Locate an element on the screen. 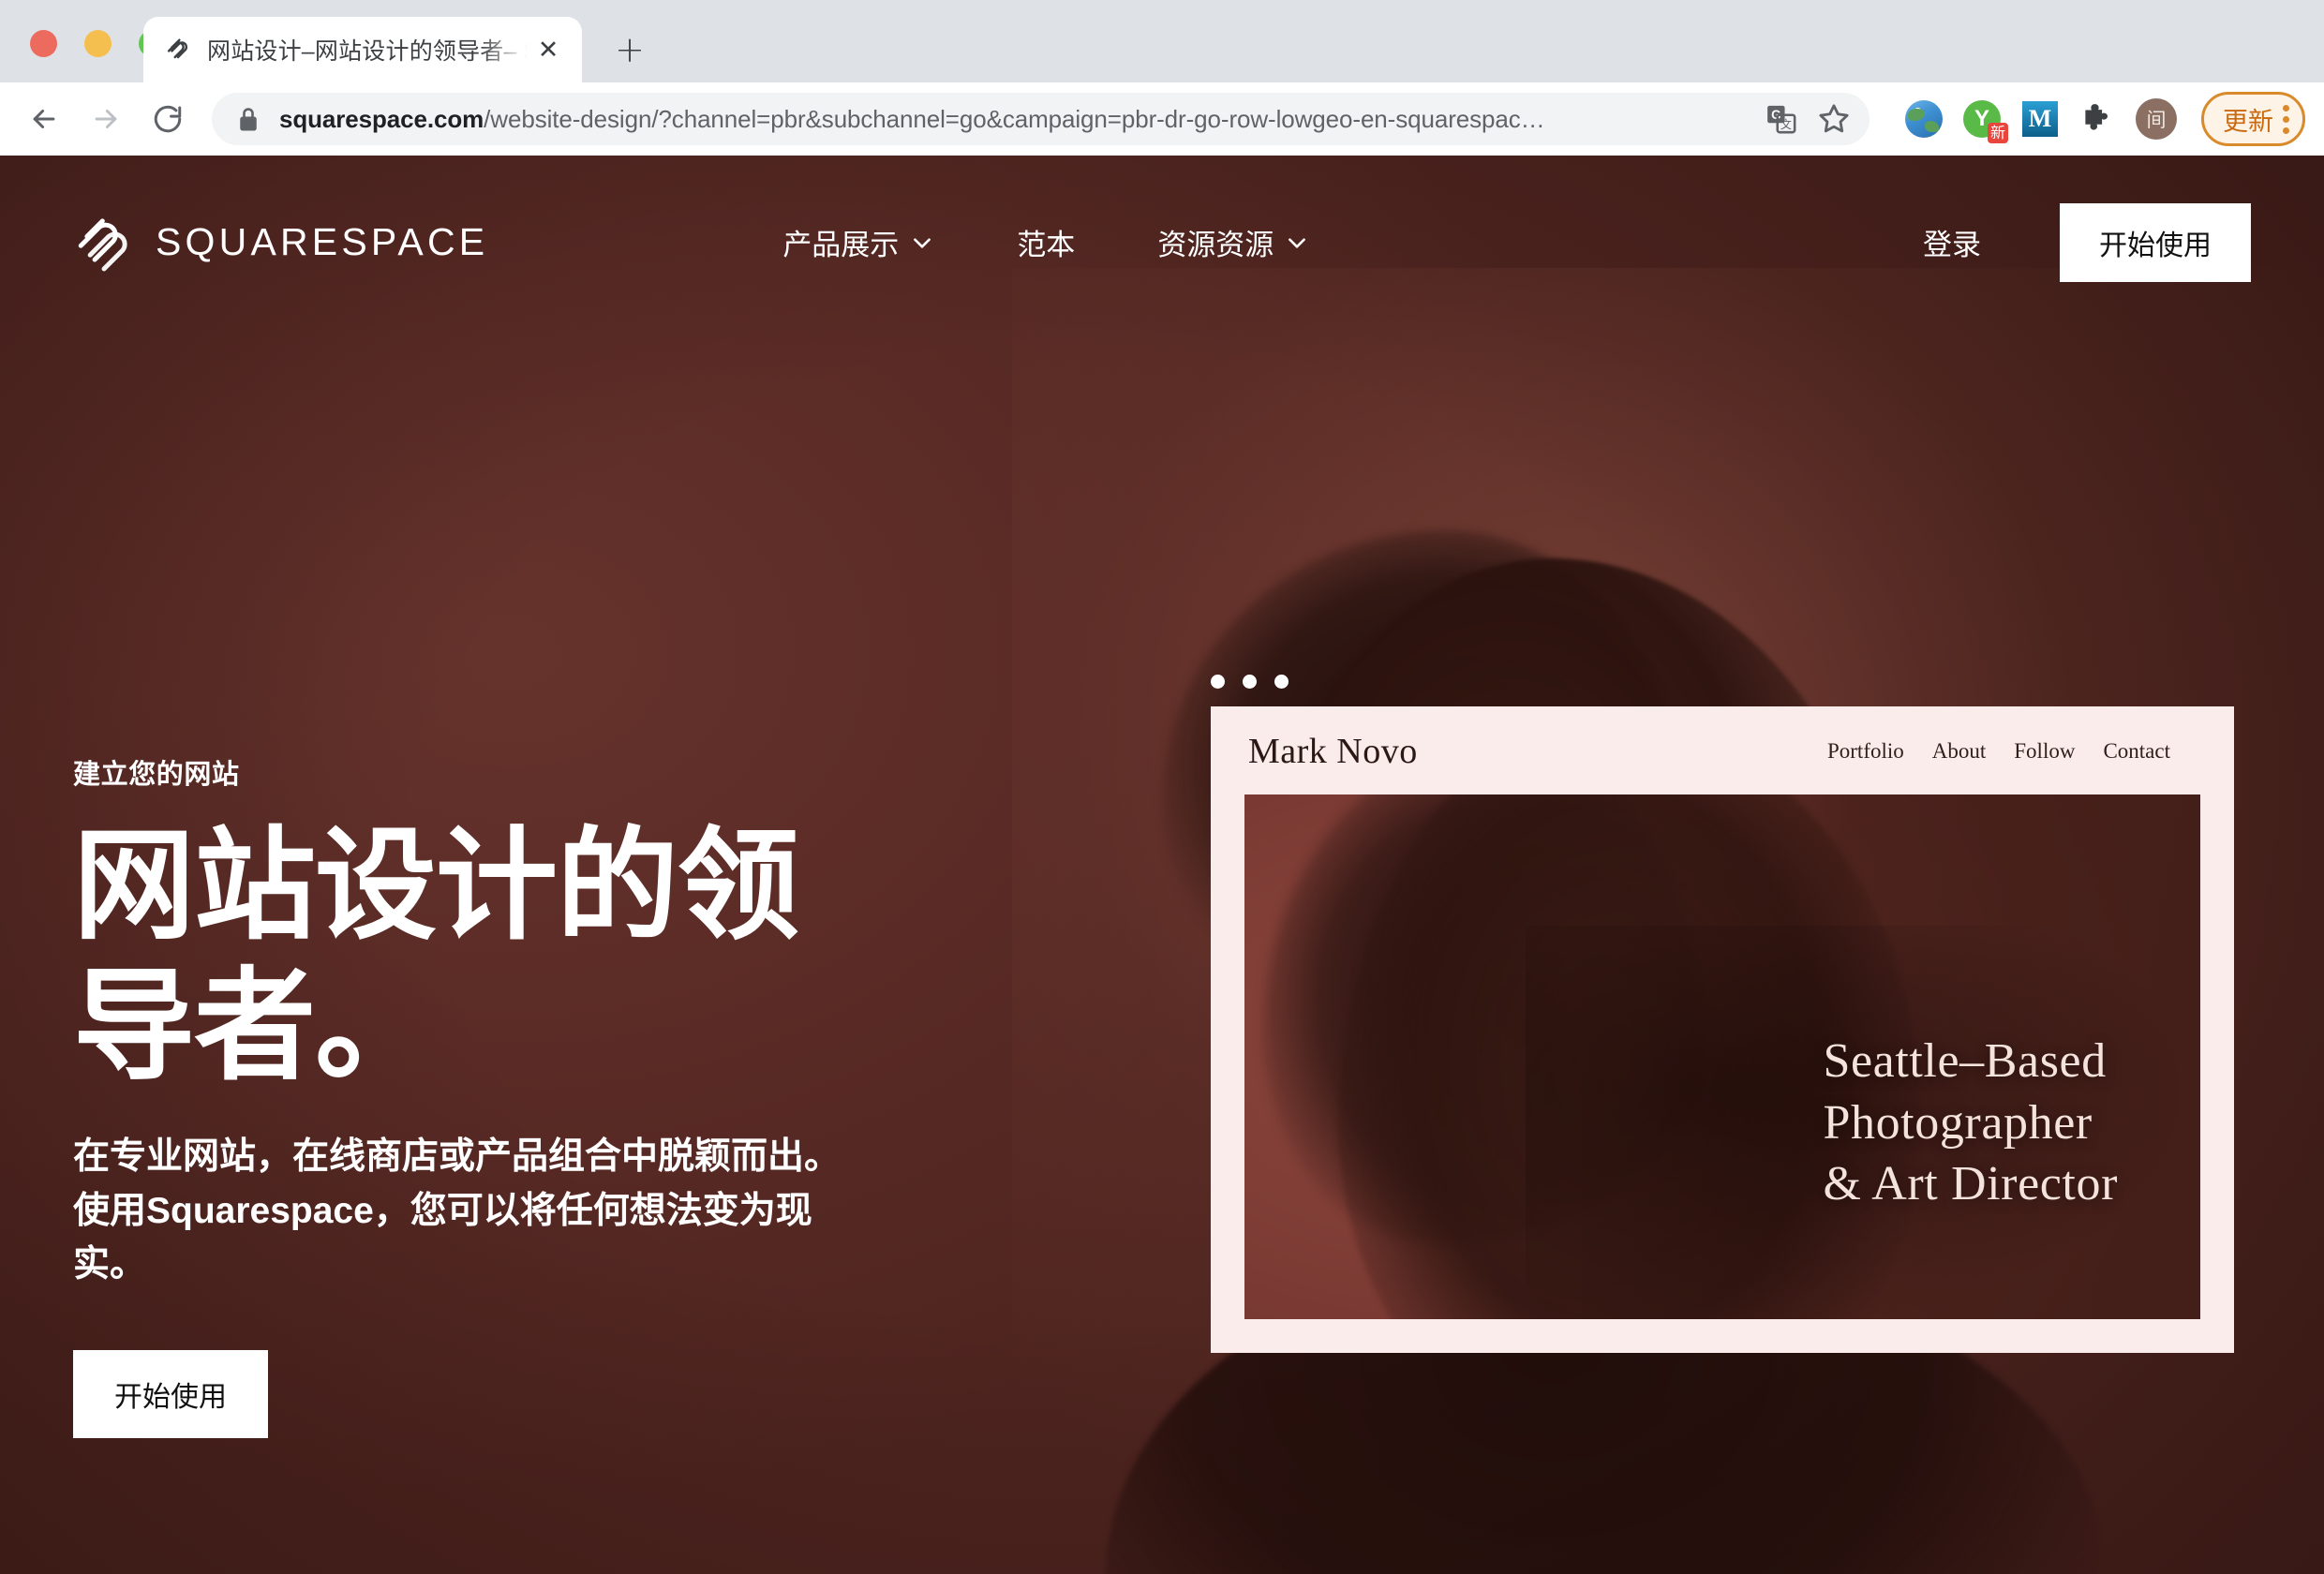 The image size is (2324, 1574). nav-item-products: 产品展示 is located at coordinates (858, 242).